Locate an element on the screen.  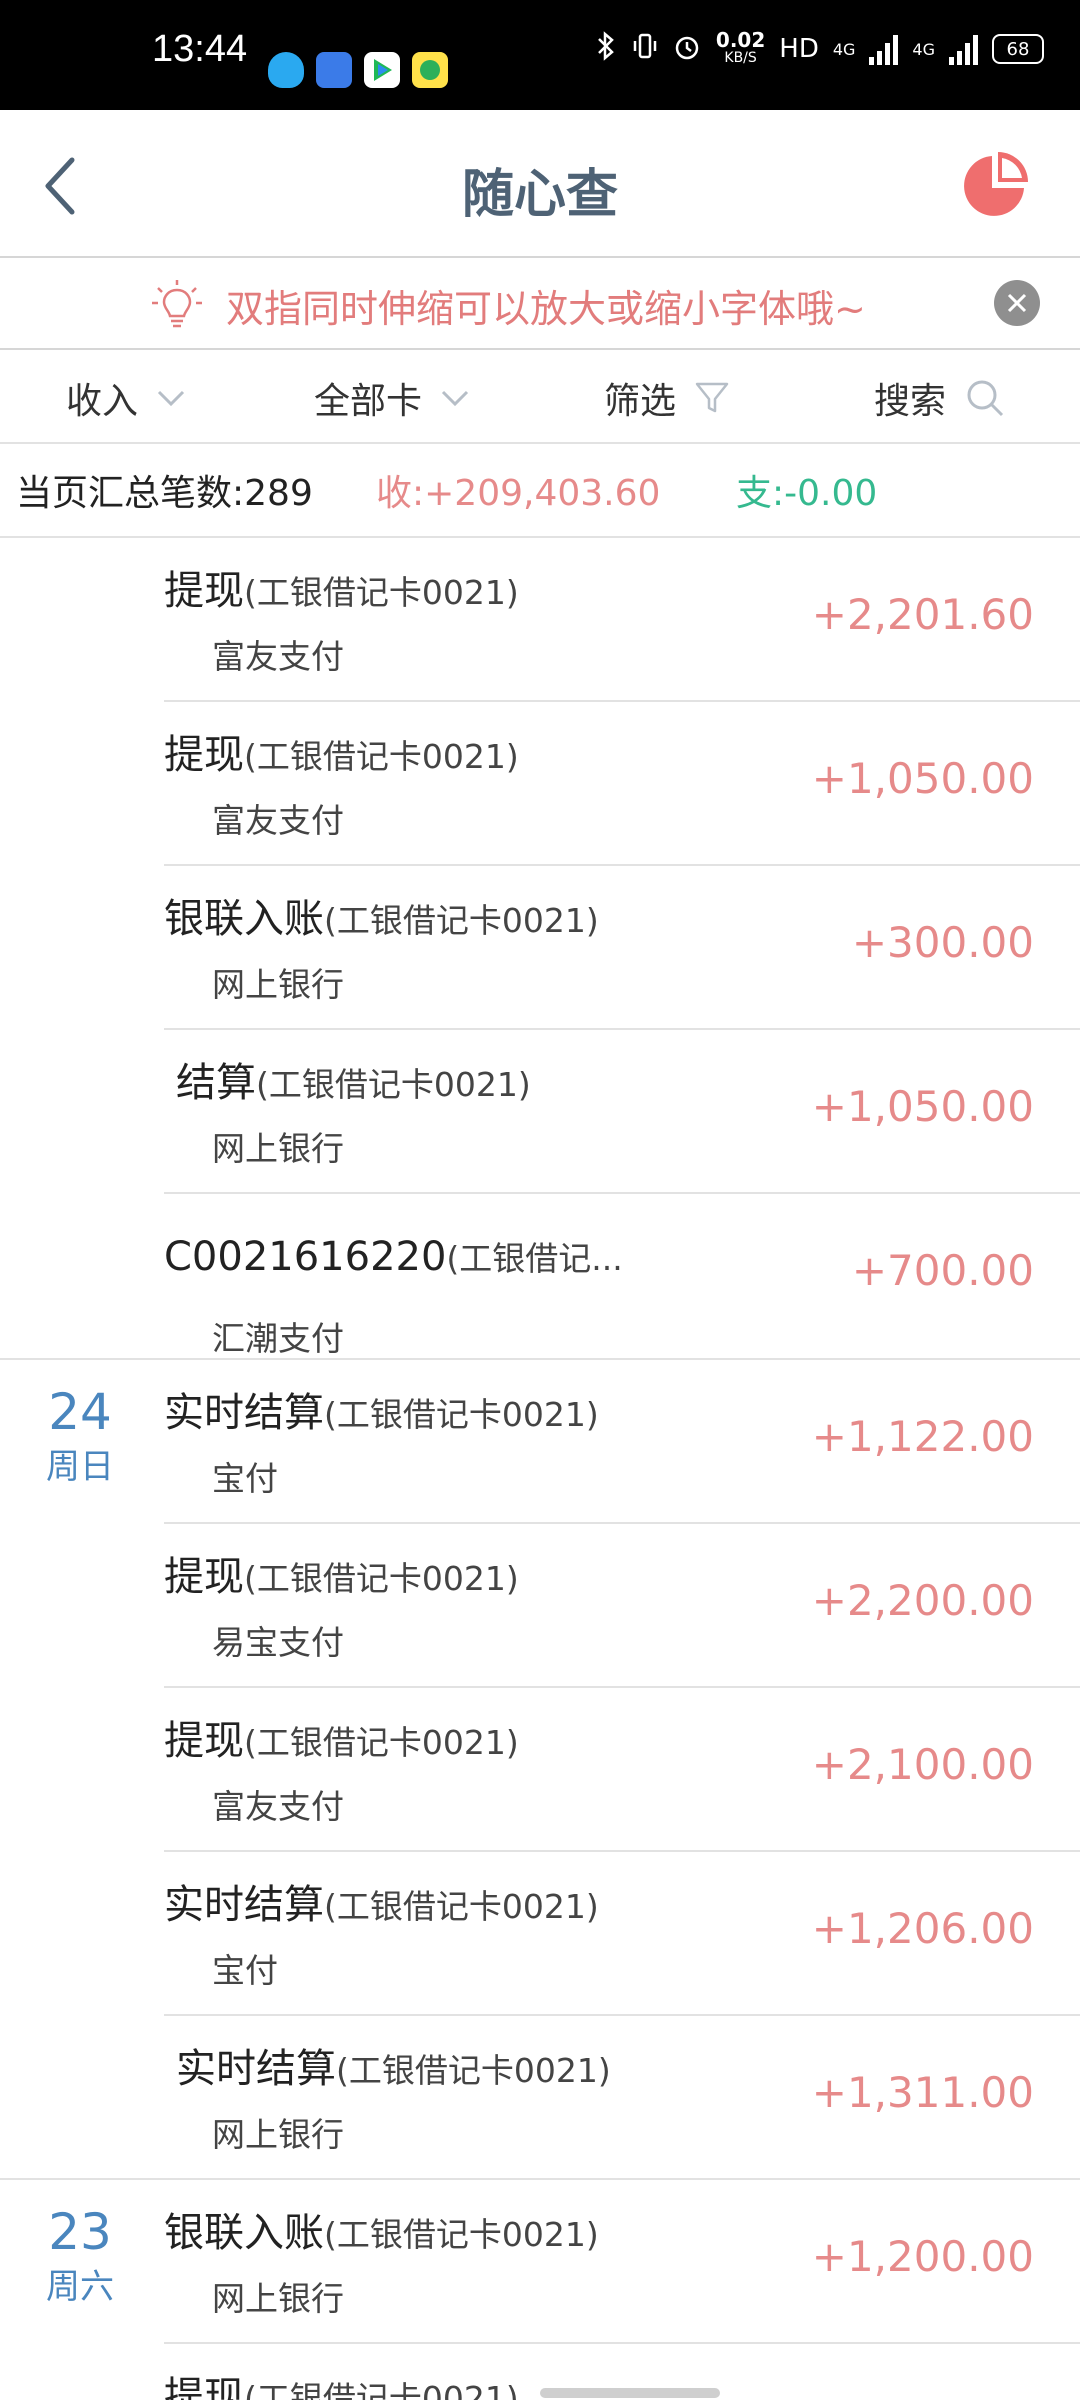
tip-close-button is located at coordinates (1017, 303).